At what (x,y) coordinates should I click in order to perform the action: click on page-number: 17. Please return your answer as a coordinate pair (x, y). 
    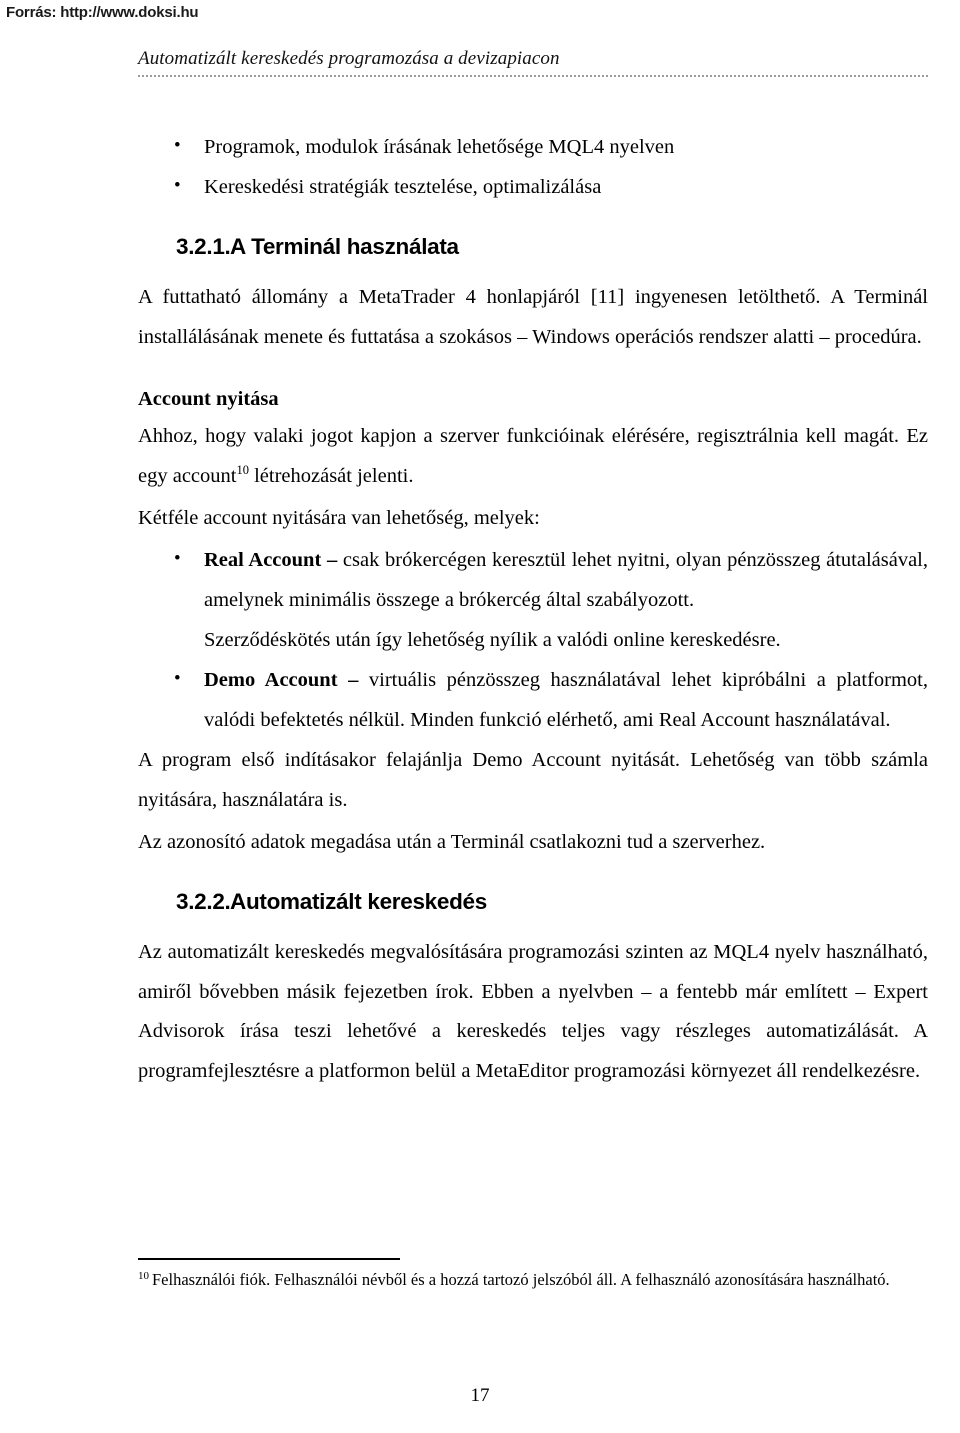
    Looking at the image, I should click on (480, 1395).